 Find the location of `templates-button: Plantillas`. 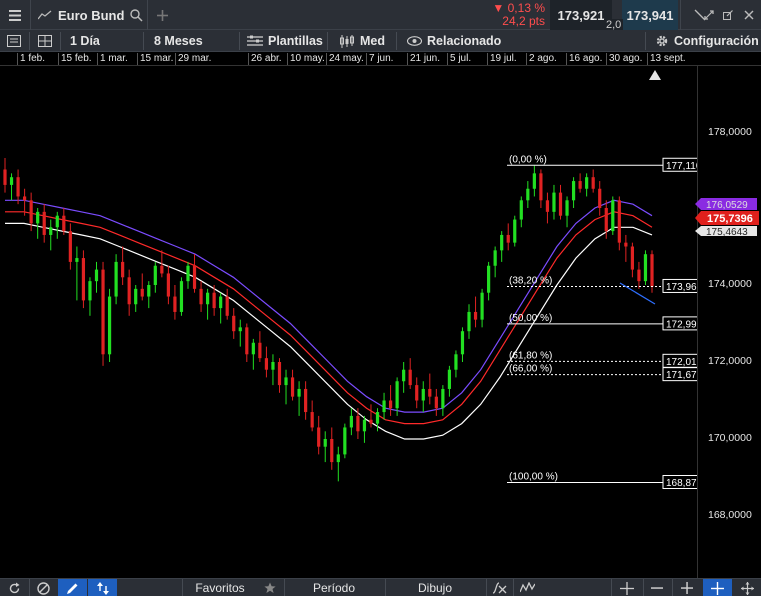

templates-button: Plantillas is located at coordinates (285, 41).